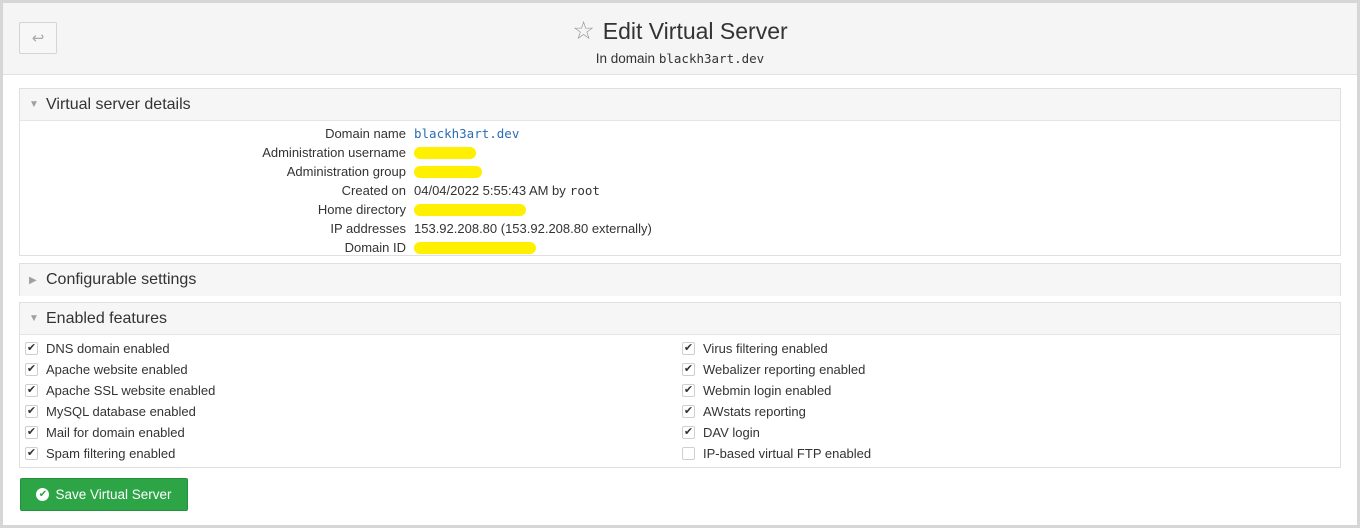  Describe the element at coordinates (680, 319) in the screenshot. I see `enabled-features-header: ▼ Enabled features` at that location.